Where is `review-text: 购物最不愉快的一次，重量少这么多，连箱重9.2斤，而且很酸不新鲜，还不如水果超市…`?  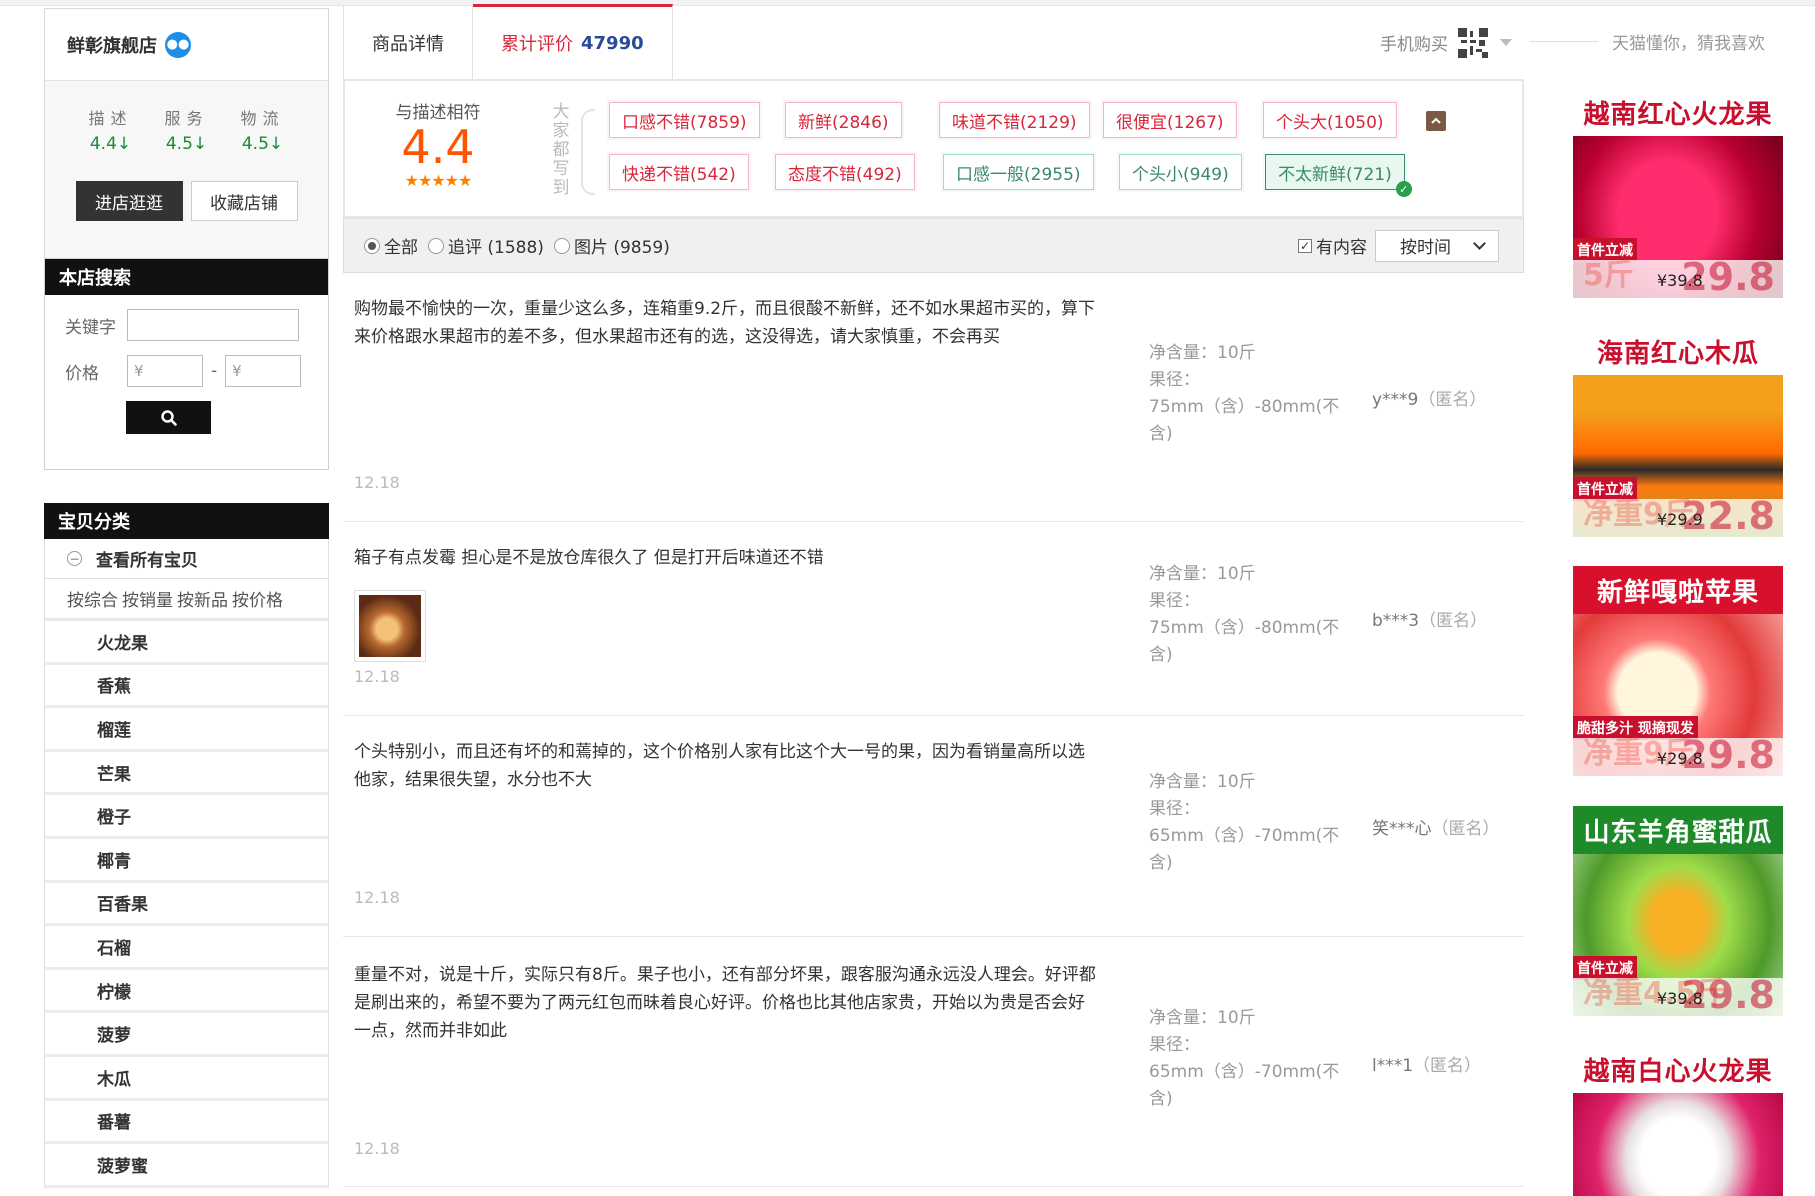
review-text: 购物最不愉快的一次，重量少这么多，连箱重9.2斤，而且很酸不新鲜，还不如水果超市… is located at coordinates (725, 323).